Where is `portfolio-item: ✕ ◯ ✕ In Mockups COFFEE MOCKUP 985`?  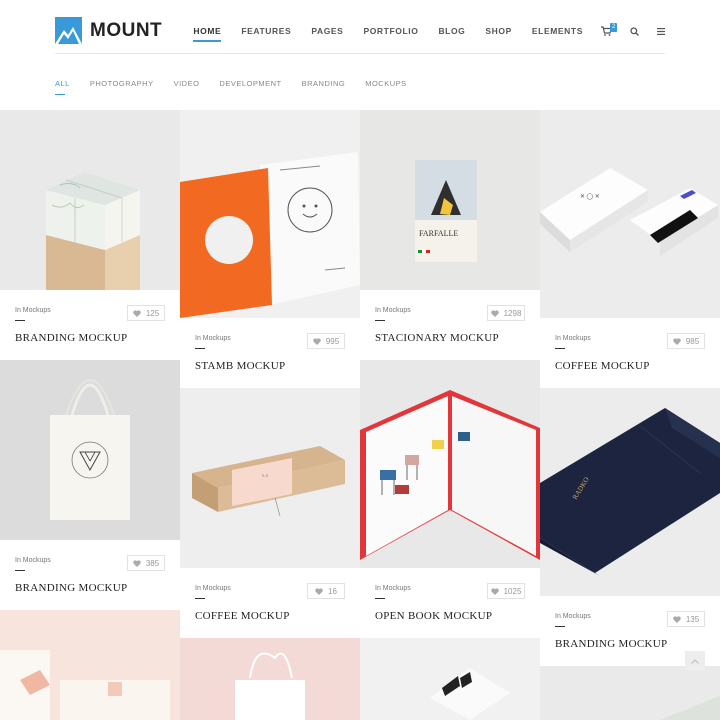
portfolio-item: ✕ ◯ ✕ In Mockups COFFEE MOCKUP 985 is located at coordinates (630, 249).